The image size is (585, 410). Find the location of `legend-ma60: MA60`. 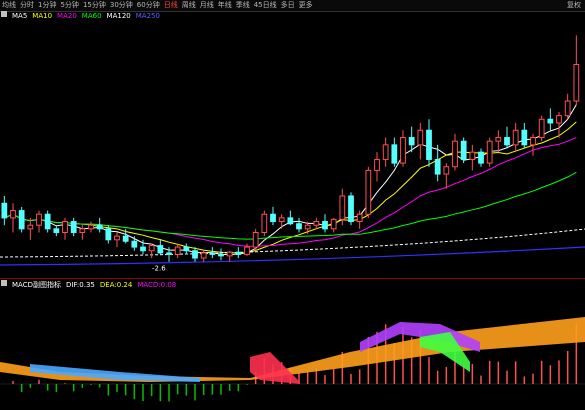

legend-ma60: MA60 is located at coordinates (91, 16).